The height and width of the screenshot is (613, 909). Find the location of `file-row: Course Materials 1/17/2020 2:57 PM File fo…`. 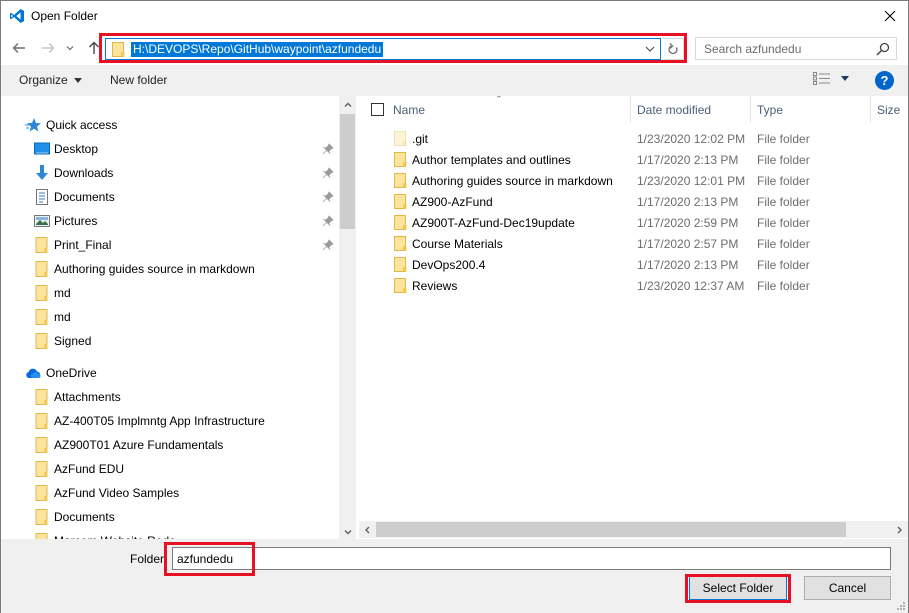

file-row: Course Materials 1/17/2020 2:57 PM File fo… is located at coordinates (633, 243).